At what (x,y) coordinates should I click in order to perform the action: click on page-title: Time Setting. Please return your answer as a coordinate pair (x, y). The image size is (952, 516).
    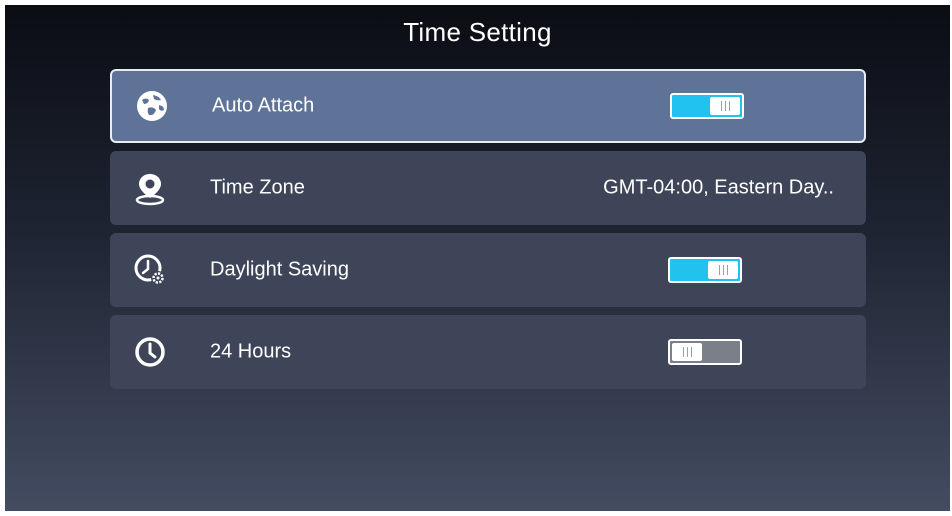
    Looking at the image, I should click on (477, 32).